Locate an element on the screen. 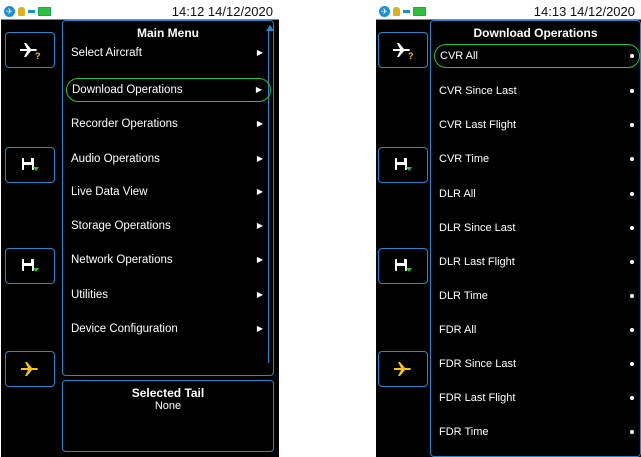  option-label: FDR Since Last is located at coordinates (478, 364).